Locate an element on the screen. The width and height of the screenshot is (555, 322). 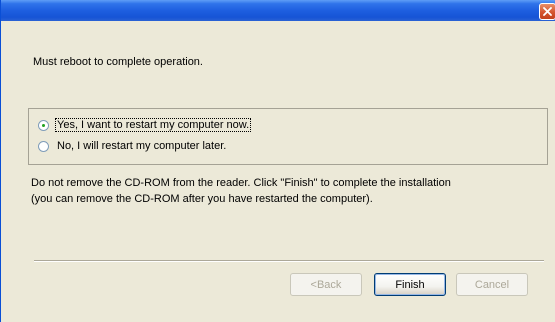
radio-selected-dot is located at coordinates (43, 125).